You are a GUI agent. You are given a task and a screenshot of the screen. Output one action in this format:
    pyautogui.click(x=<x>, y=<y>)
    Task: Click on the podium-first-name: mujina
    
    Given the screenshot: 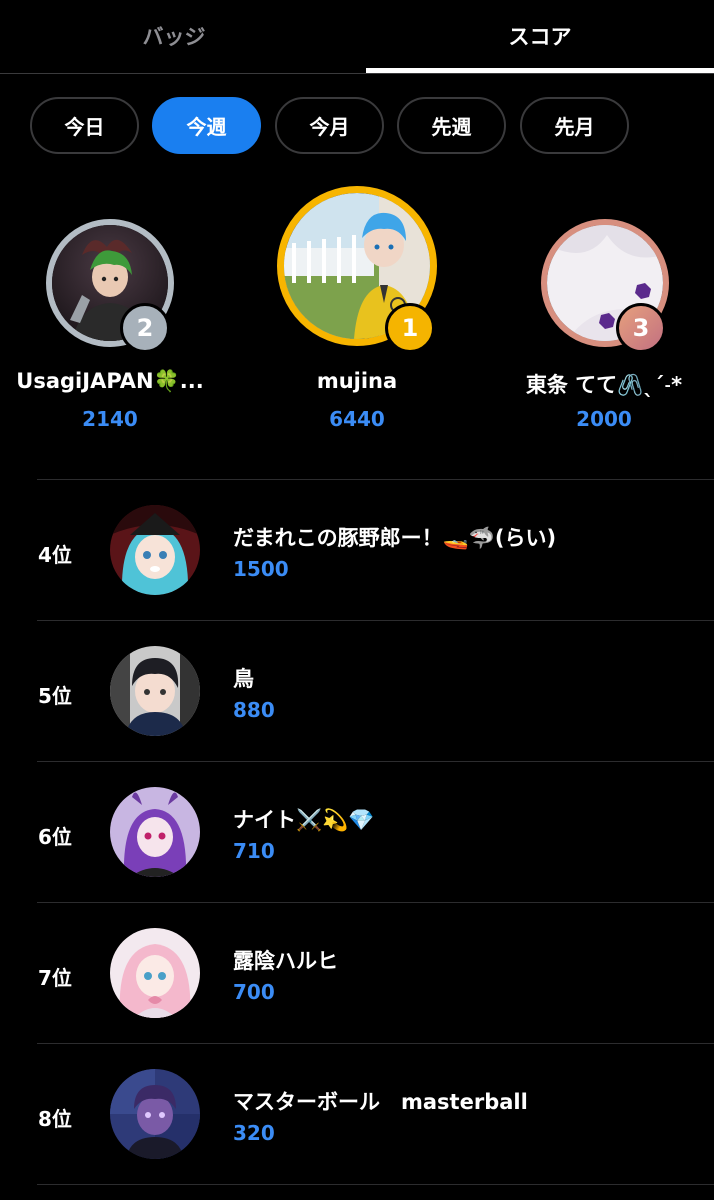 What is the action you would take?
    pyautogui.click(x=357, y=381)
    